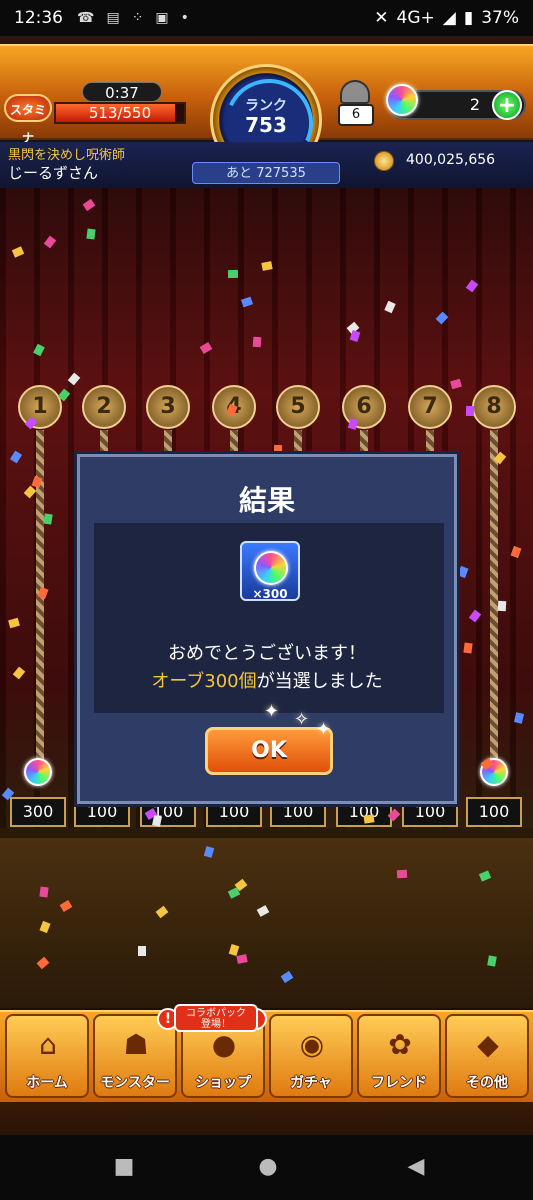  Describe the element at coordinates (355, 92) in the screenshot. I see `lamp-icon` at that location.